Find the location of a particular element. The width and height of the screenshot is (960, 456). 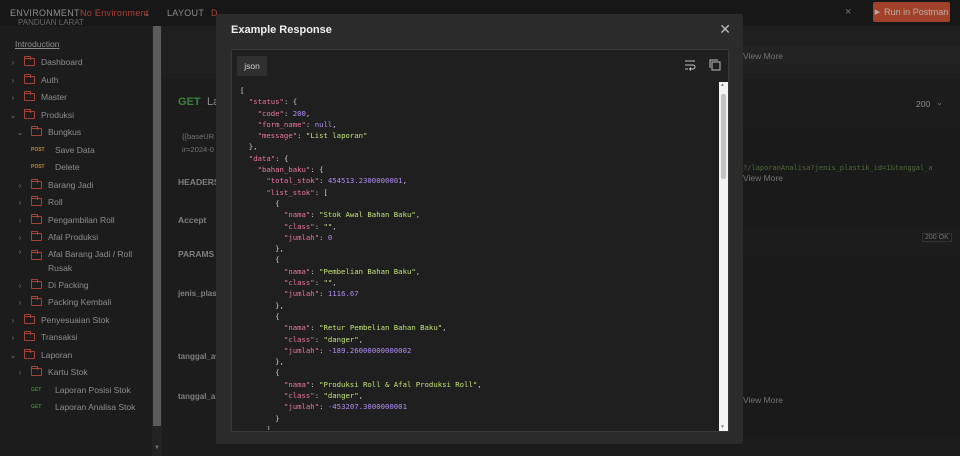

json-key: "message" is located at coordinates (277, 136).